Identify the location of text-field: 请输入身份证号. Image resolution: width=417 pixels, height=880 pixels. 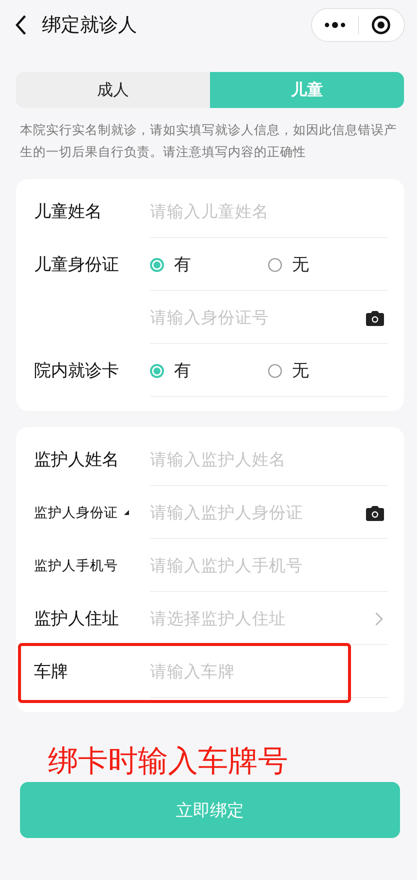
(258, 317).